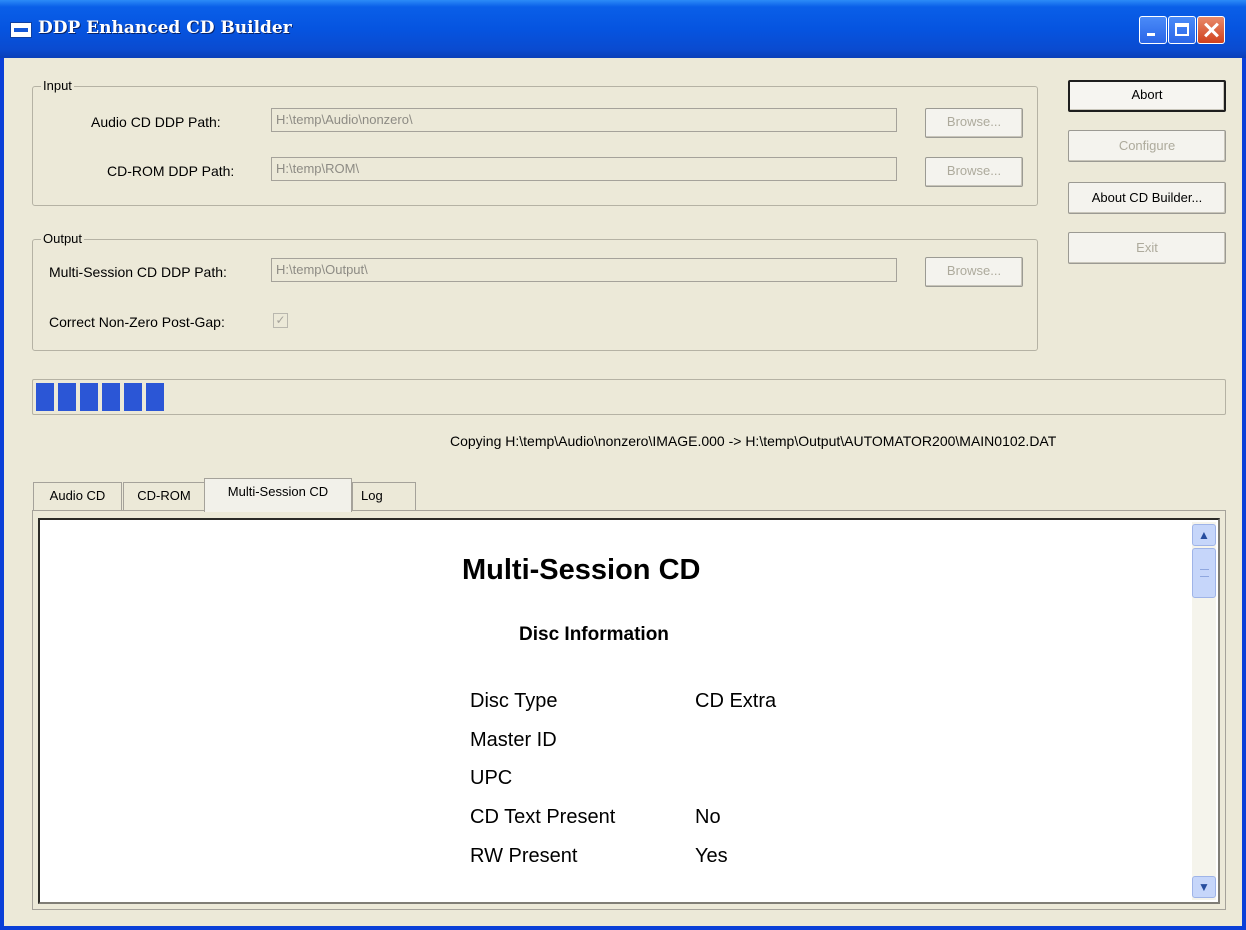  I want to click on tab-multi-session-cd: Multi-Session CD, so click(278, 495).